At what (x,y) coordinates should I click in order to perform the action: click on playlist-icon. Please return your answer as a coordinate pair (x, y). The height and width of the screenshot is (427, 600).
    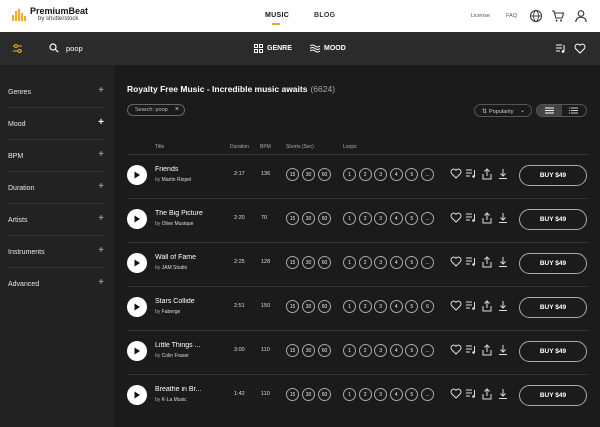
    Looking at the image, I should click on (560, 48).